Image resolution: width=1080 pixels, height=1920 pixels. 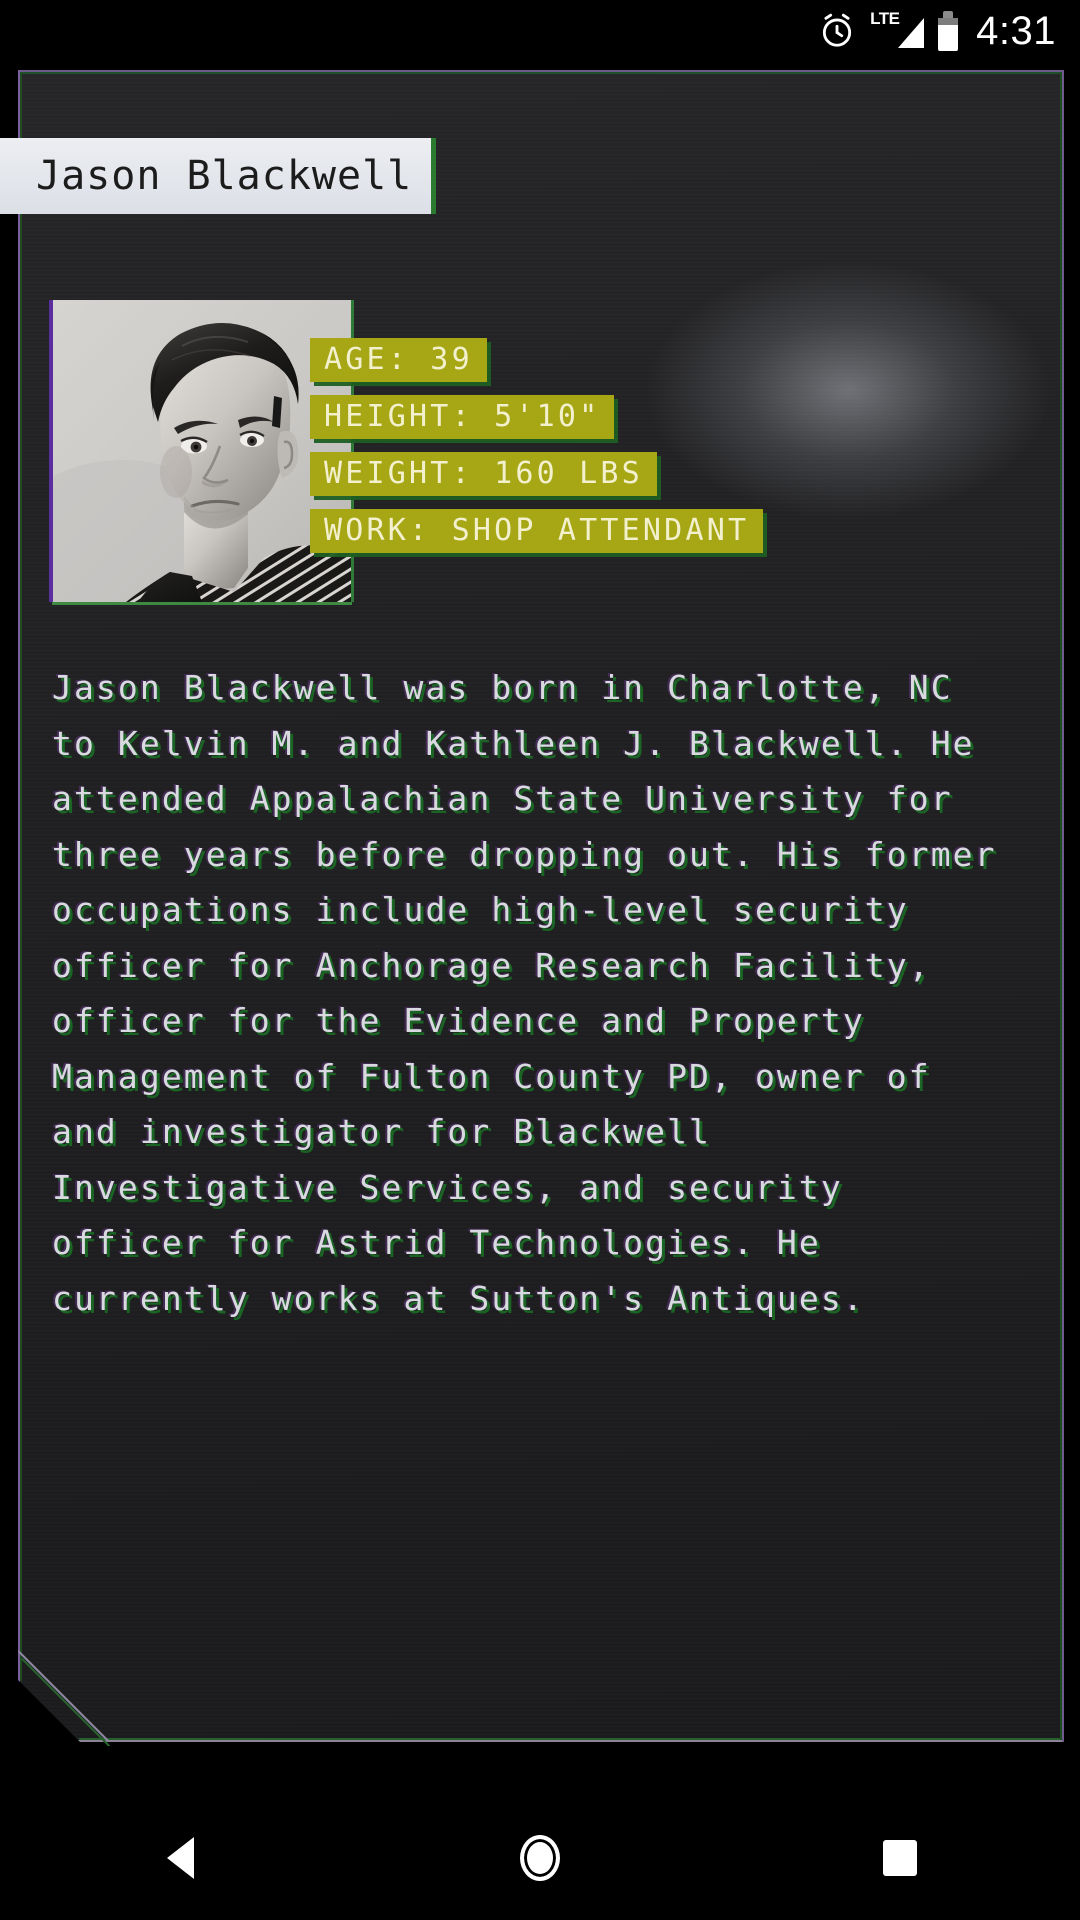 I want to click on lte-label: LTE, so click(x=885, y=18).